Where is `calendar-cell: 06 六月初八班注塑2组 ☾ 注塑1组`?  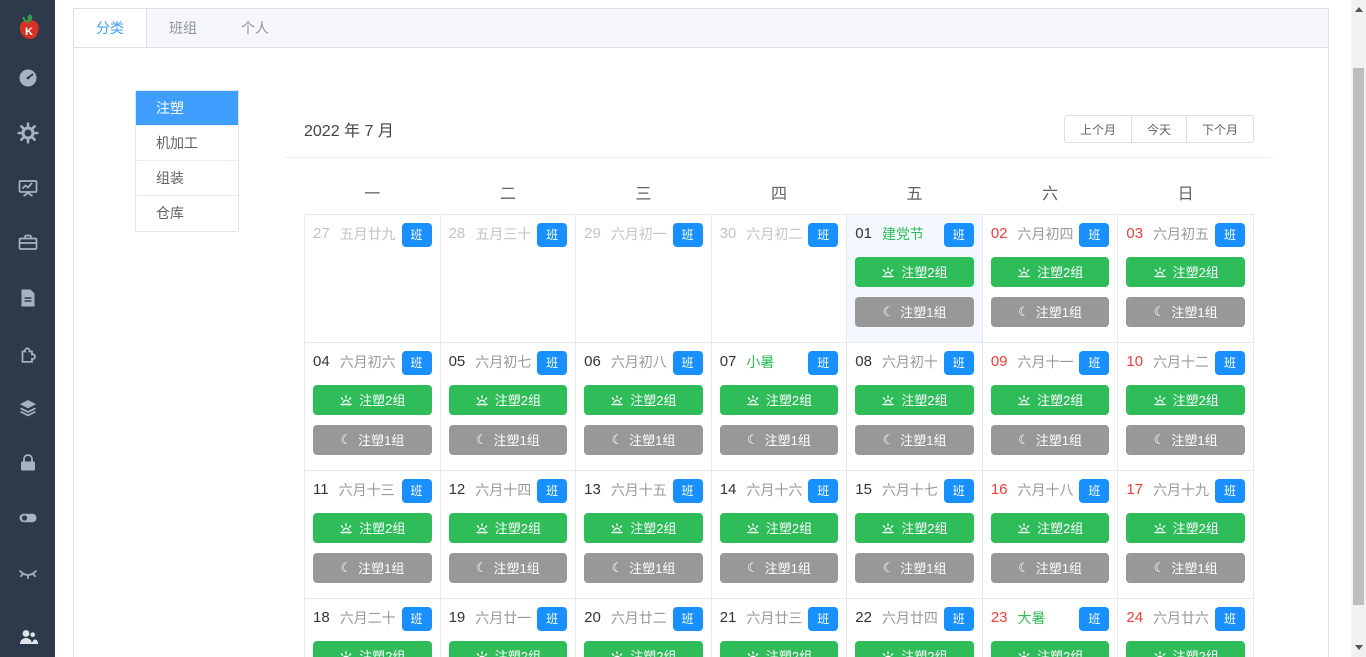 calendar-cell: 06 六月初八班注塑2组 ☾ 注塑1组 is located at coordinates (643, 406).